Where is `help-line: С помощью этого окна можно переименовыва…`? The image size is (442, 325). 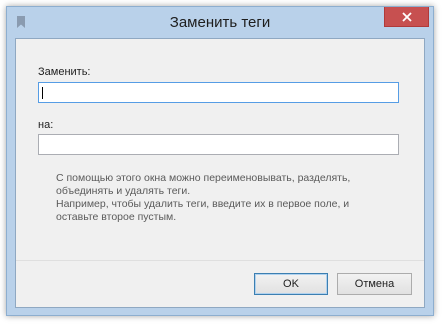
help-line: С помощью этого окна можно переименовыва… is located at coordinates (203, 178).